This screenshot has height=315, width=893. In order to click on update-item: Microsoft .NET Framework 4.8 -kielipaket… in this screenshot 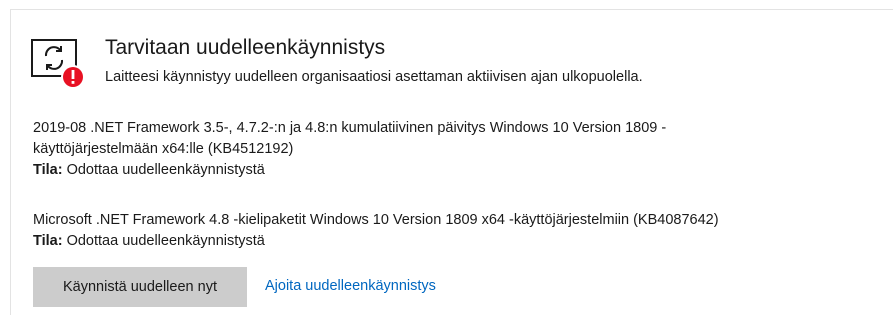, I will do `click(376, 231)`.